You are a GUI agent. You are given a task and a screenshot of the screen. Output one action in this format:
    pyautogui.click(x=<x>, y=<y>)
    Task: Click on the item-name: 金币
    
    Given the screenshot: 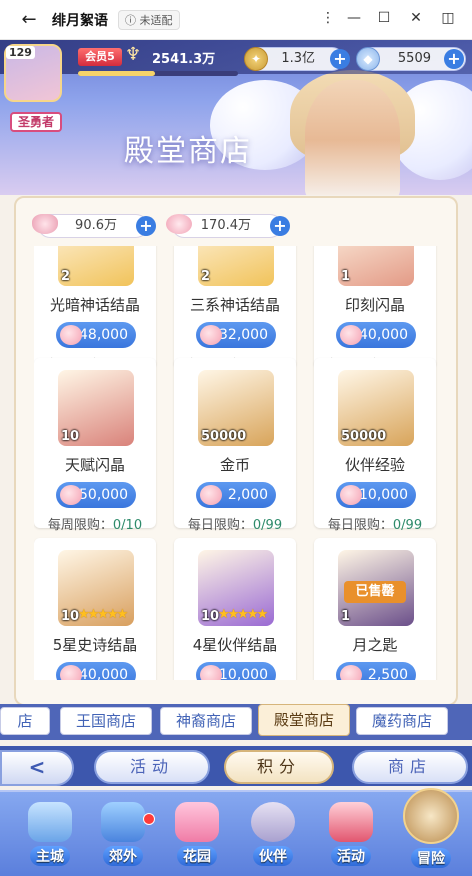 What is the action you would take?
    pyautogui.click(x=234, y=465)
    